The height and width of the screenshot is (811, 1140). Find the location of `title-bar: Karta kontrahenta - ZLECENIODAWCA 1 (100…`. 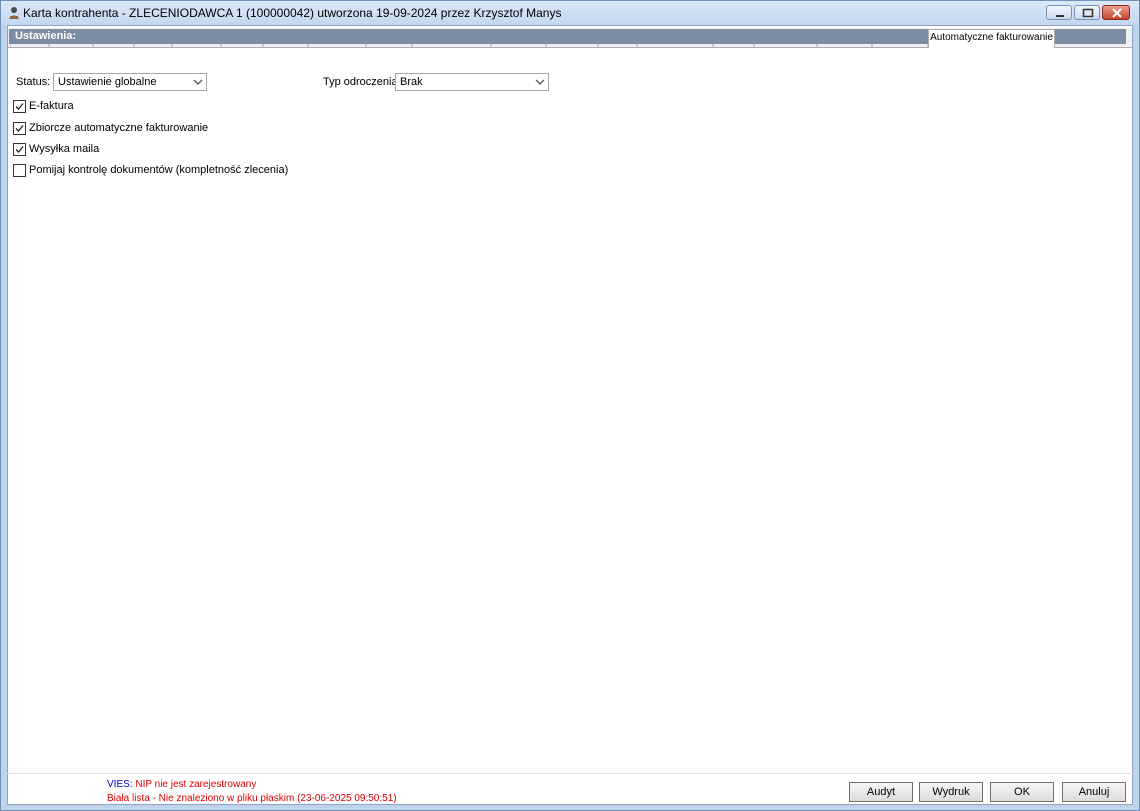

title-bar: Karta kontrahenta - ZLECENIODAWCA 1 (100… is located at coordinates (570, 13).